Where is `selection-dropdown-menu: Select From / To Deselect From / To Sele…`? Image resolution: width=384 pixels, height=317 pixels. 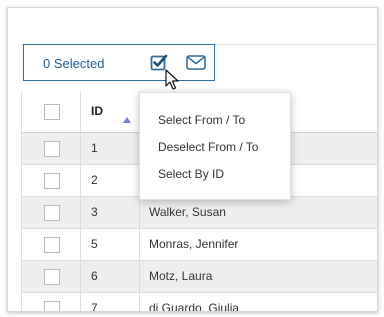 selection-dropdown-menu: Select From / To Deselect From / To Sele… is located at coordinates (215, 146).